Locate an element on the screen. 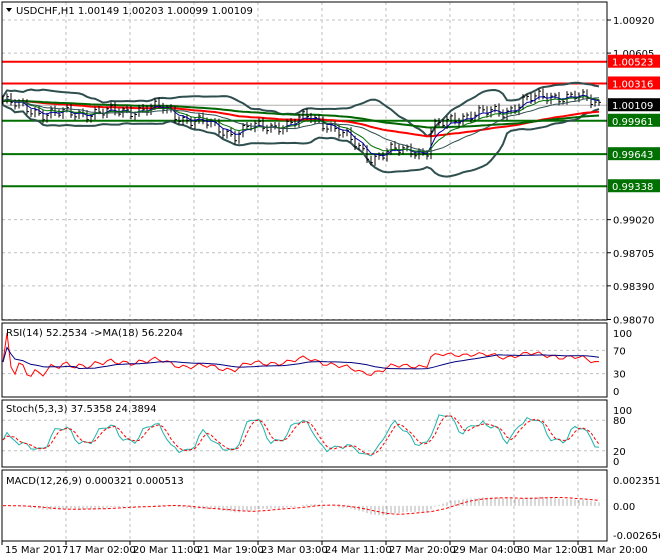 This screenshot has width=660, height=560. rsi-tick: 70 is located at coordinates (619, 351).